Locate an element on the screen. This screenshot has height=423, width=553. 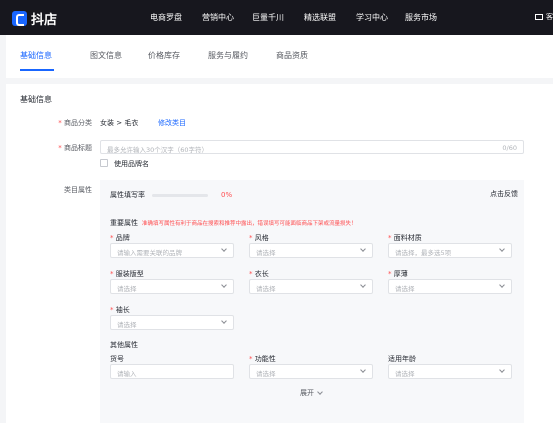
field-label-fit: * 服装版型 is located at coordinates (127, 274).